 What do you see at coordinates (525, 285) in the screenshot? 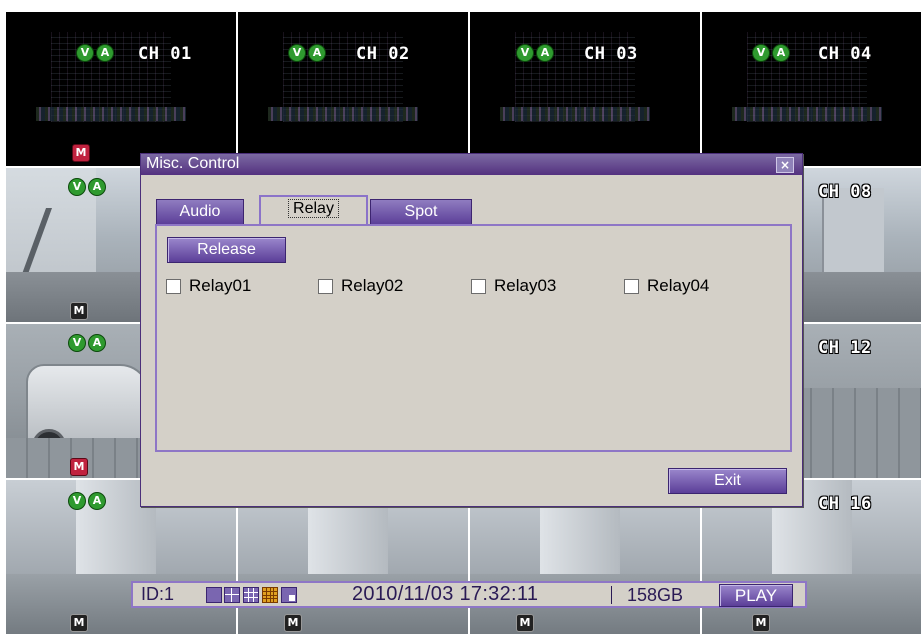
I see `relay-label: Relay03` at bounding box center [525, 285].